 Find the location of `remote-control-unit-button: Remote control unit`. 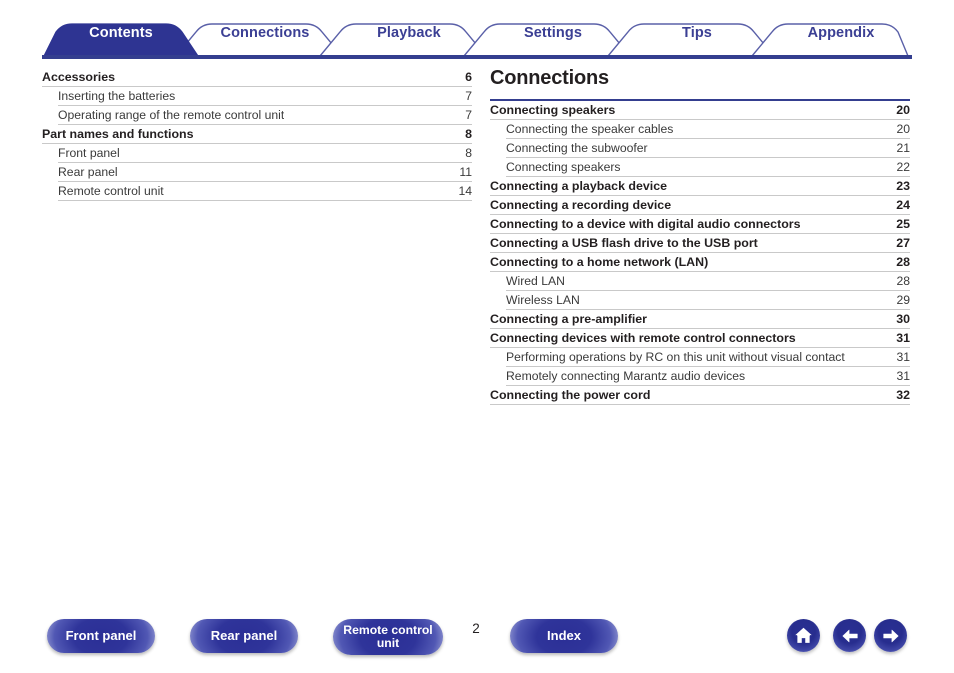

remote-control-unit-button: Remote control unit is located at coordinates (388, 637).